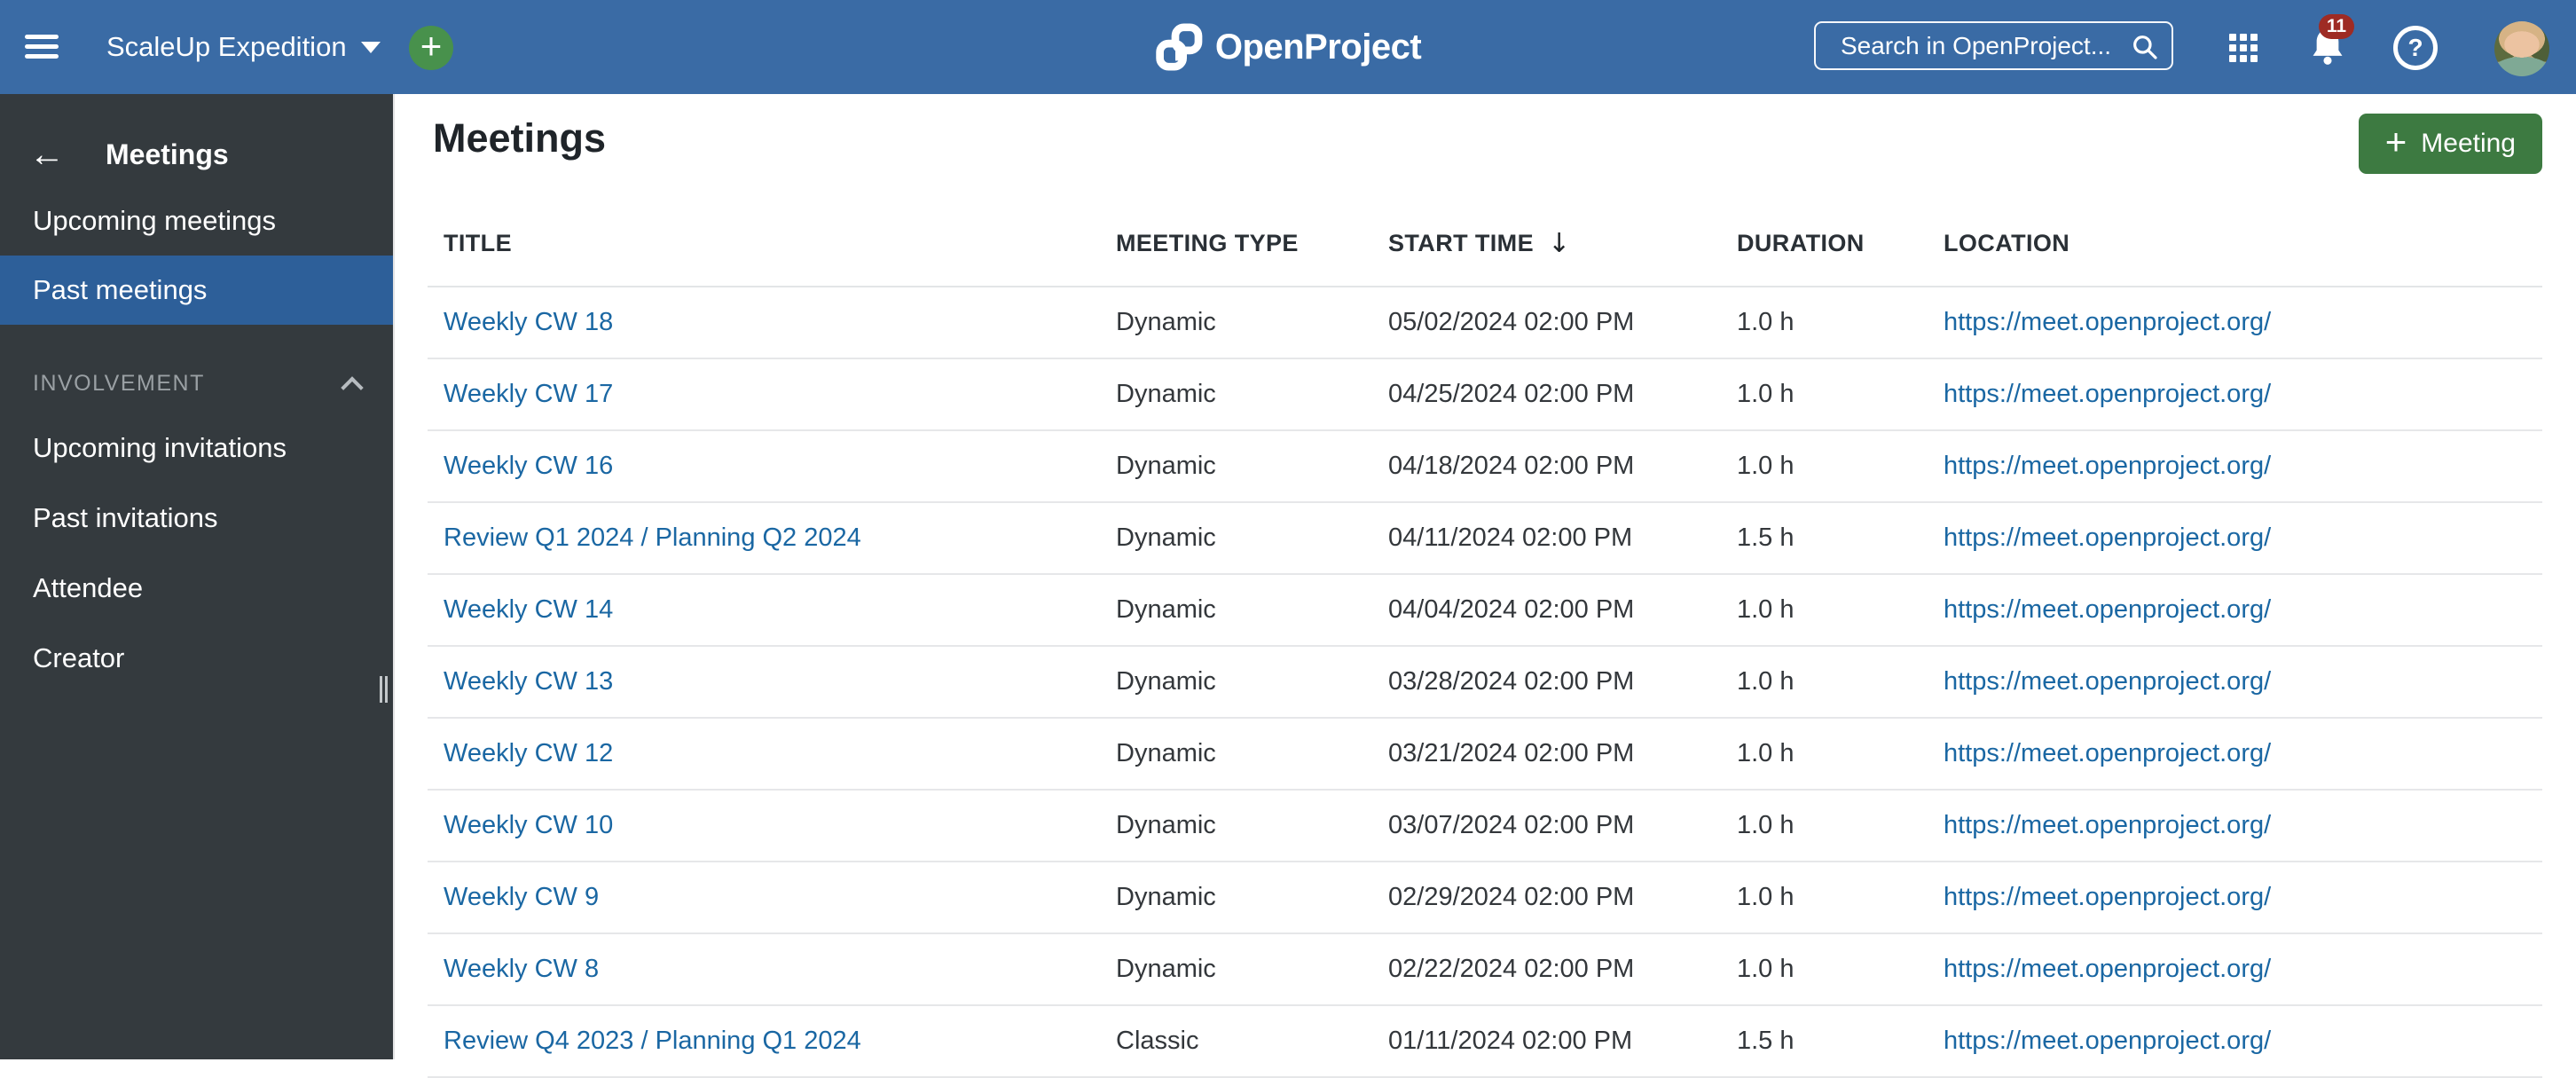 This screenshot has height=1078, width=2576. I want to click on sidebar-item-label: Past meetings, so click(120, 289).